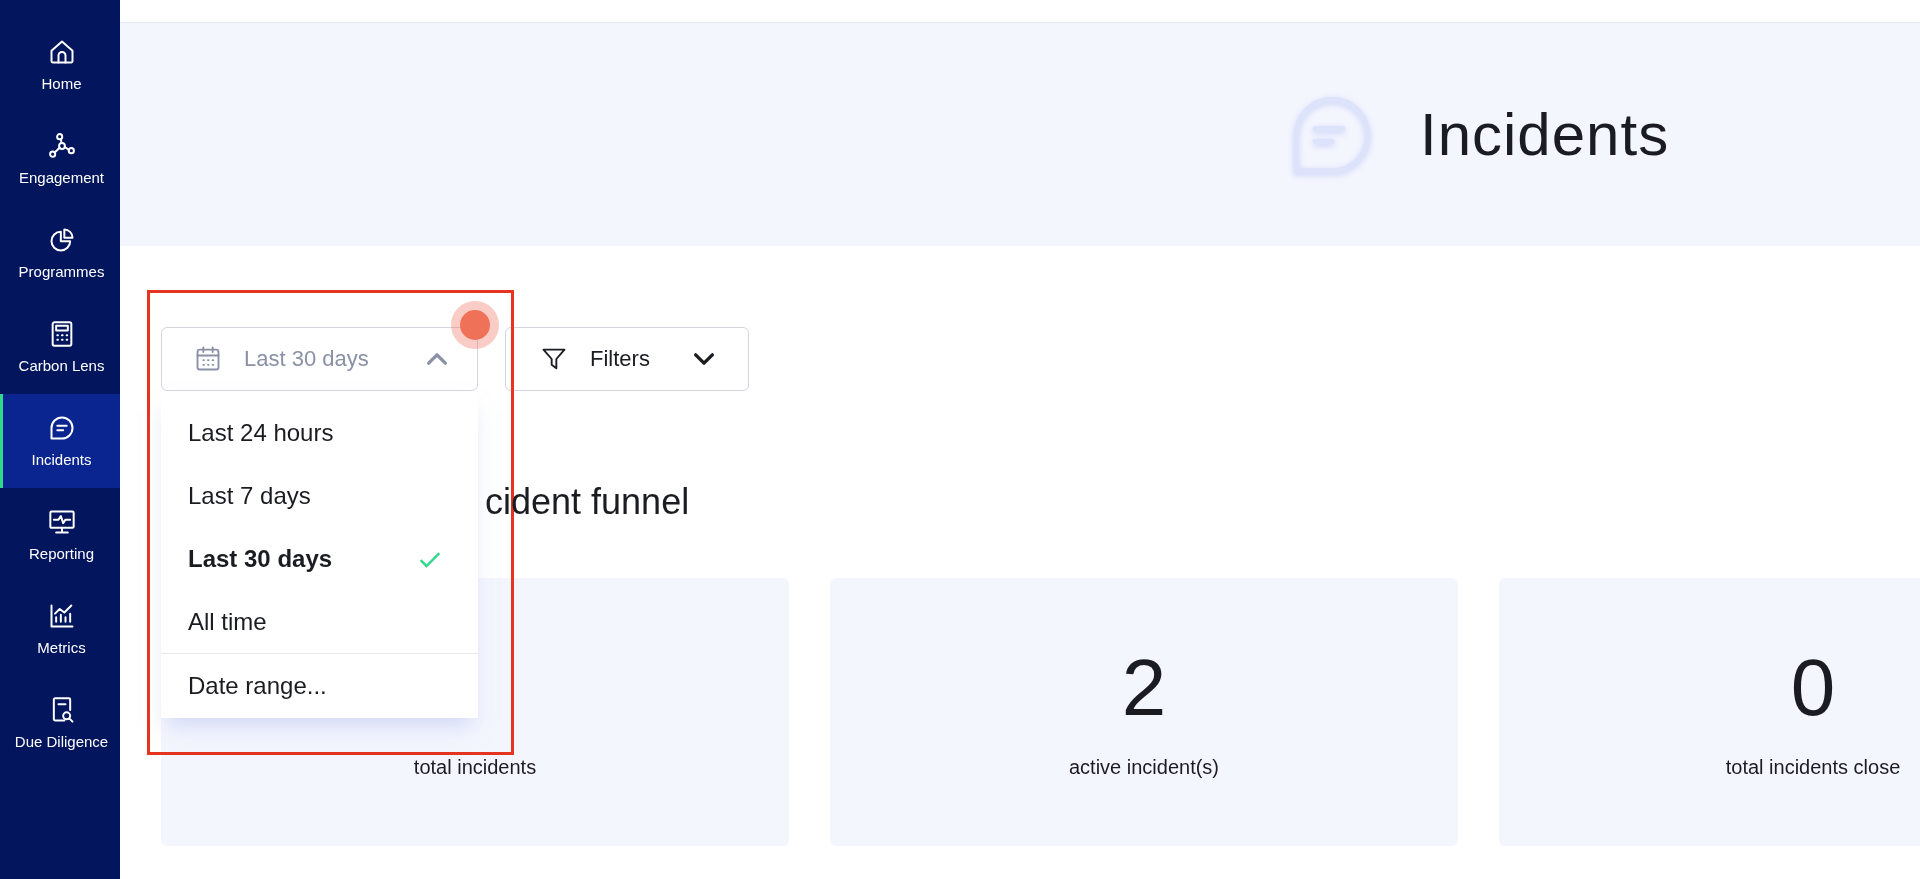  What do you see at coordinates (1813, 767) in the screenshot?
I see `stat-label: total incidents close` at bounding box center [1813, 767].